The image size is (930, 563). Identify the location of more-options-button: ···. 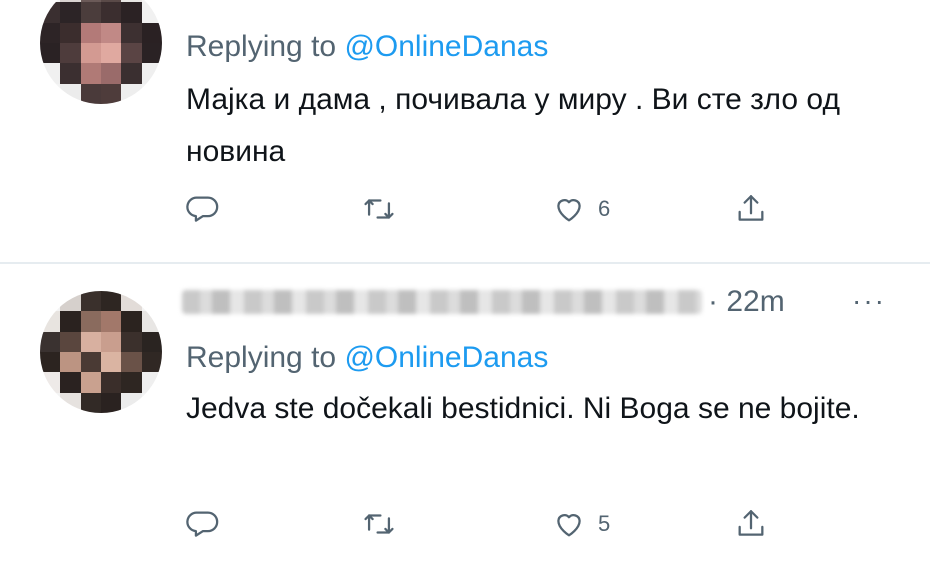
(869, 301).